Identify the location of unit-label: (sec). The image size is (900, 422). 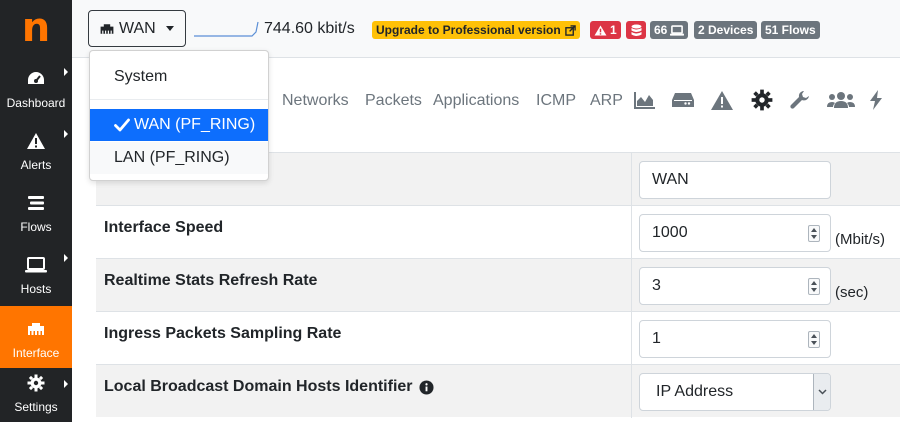
(852, 292).